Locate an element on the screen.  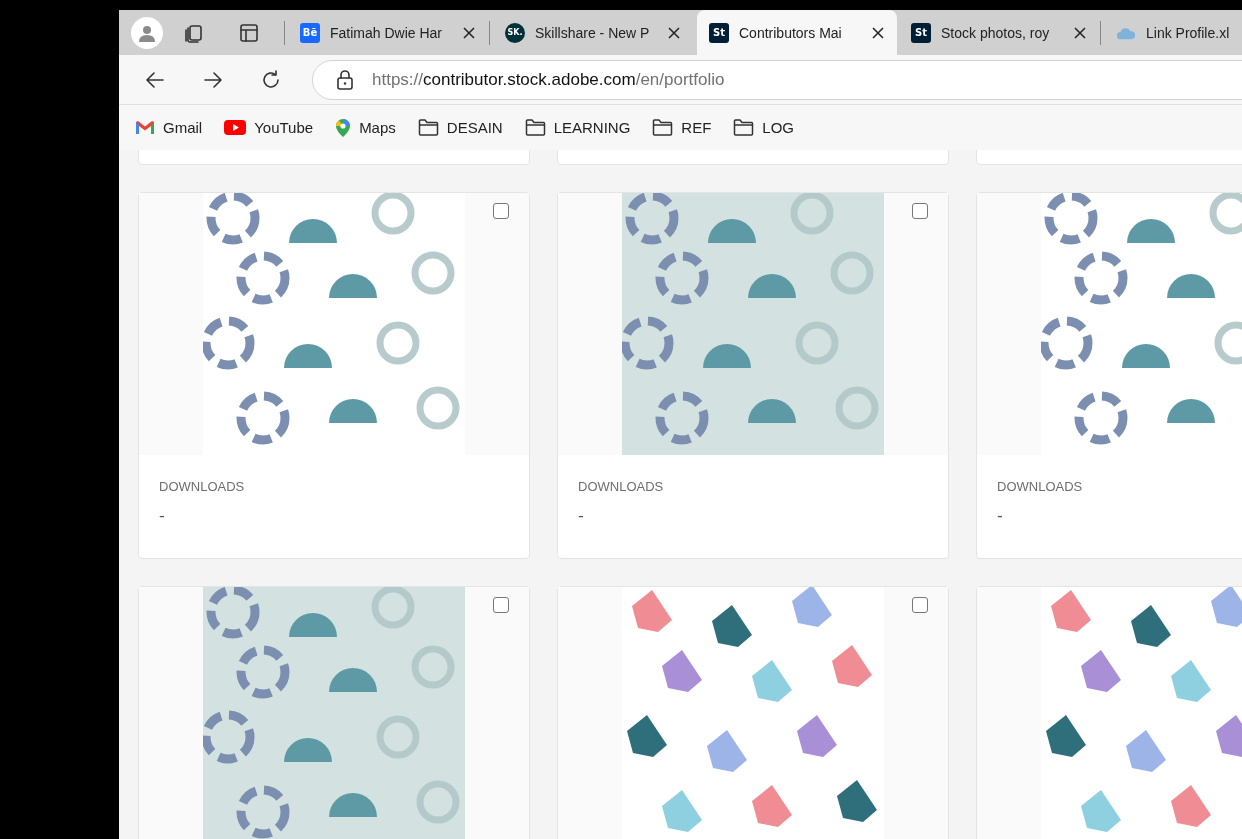
sidebar-icon is located at coordinates (249, 32).